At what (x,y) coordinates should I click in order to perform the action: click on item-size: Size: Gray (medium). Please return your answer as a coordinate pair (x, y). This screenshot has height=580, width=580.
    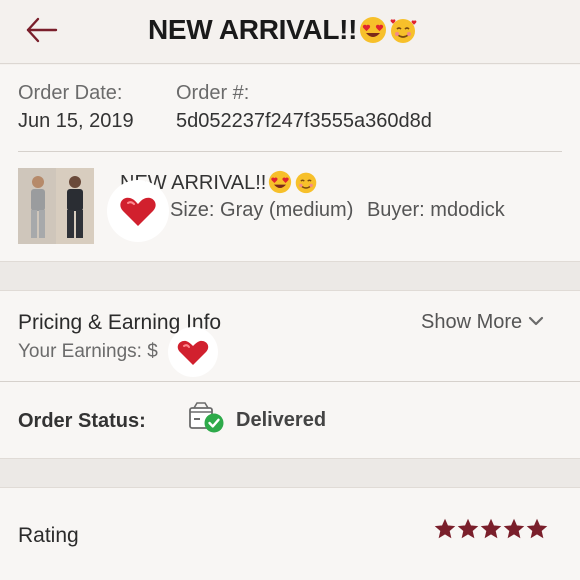
    Looking at the image, I should click on (262, 210).